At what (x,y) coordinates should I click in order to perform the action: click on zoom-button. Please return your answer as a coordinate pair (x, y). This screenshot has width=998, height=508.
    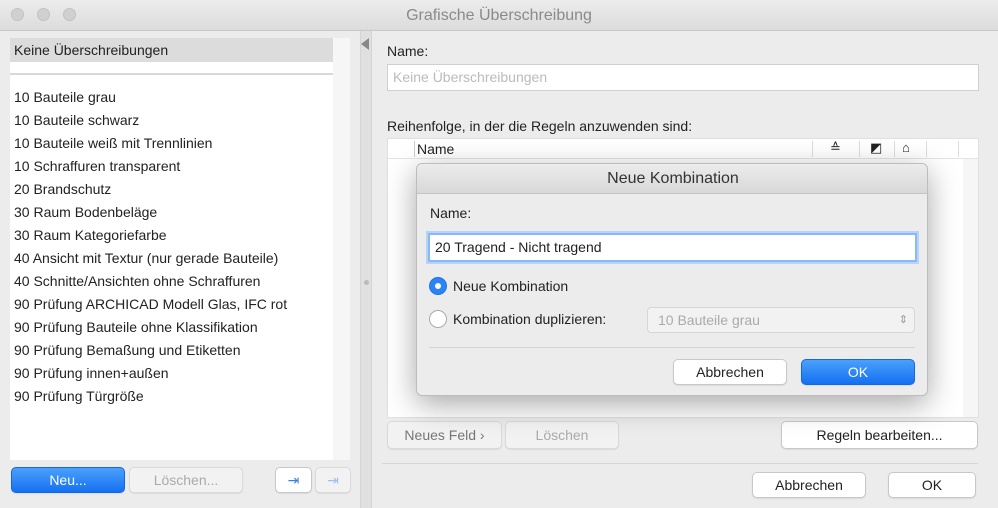
    Looking at the image, I should click on (69, 14).